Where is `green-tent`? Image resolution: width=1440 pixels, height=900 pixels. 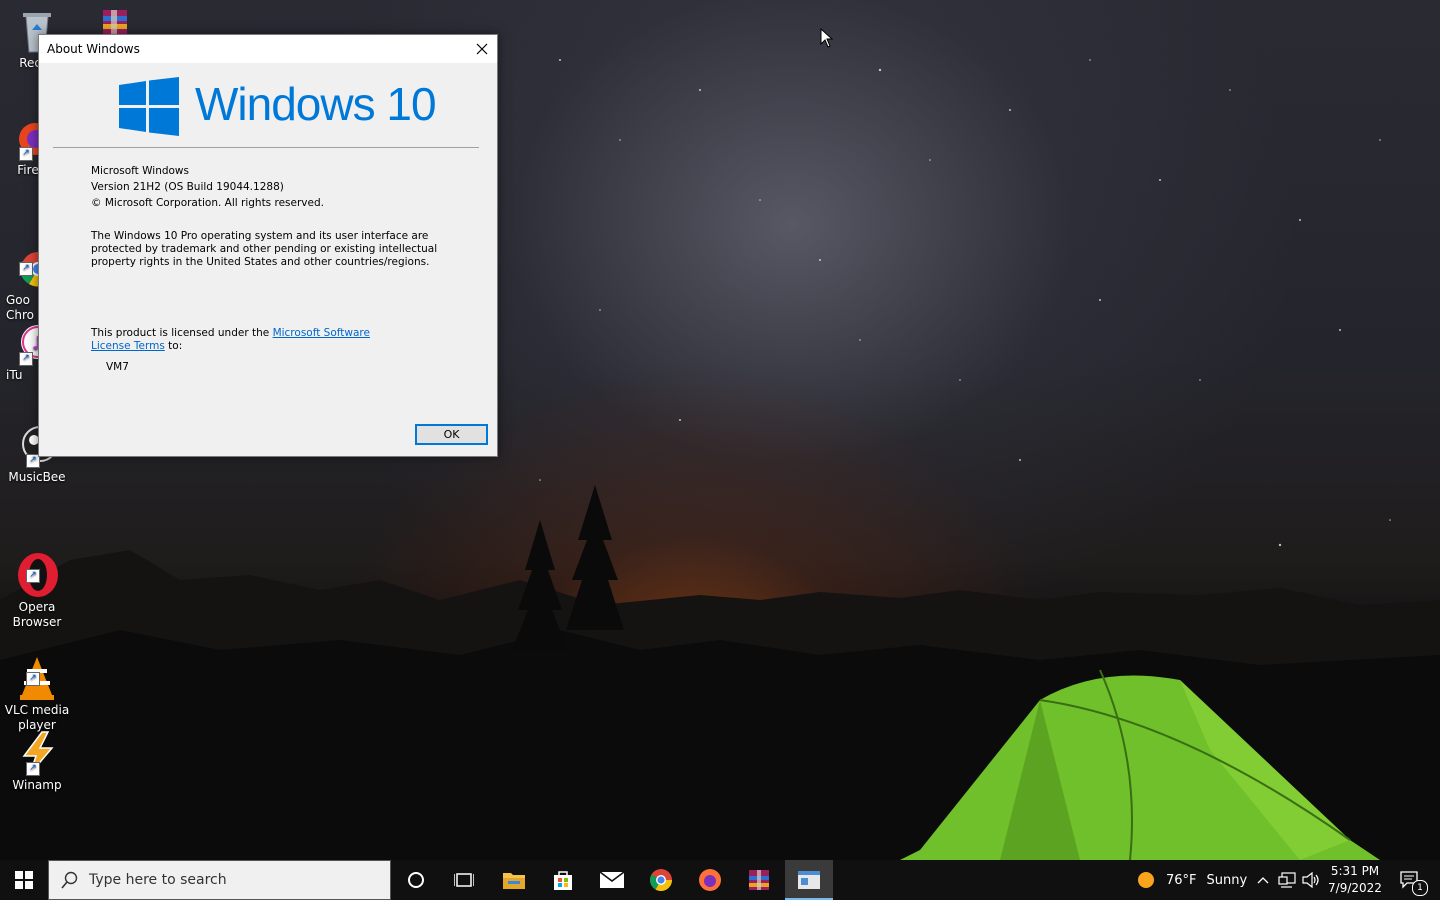
green-tent is located at coordinates (1140, 764).